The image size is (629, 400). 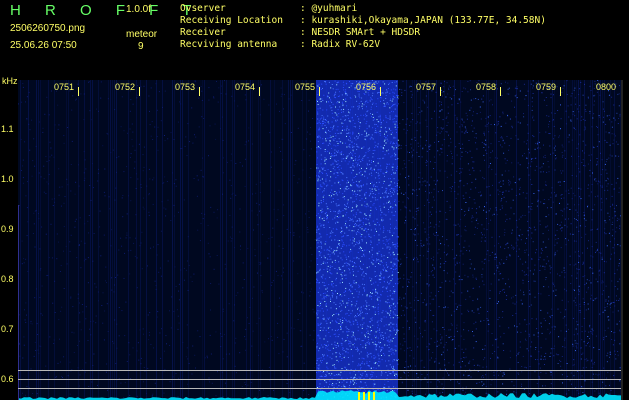 What do you see at coordinates (7, 329) in the screenshot?
I see `y-tick-label: 0.7` at bounding box center [7, 329].